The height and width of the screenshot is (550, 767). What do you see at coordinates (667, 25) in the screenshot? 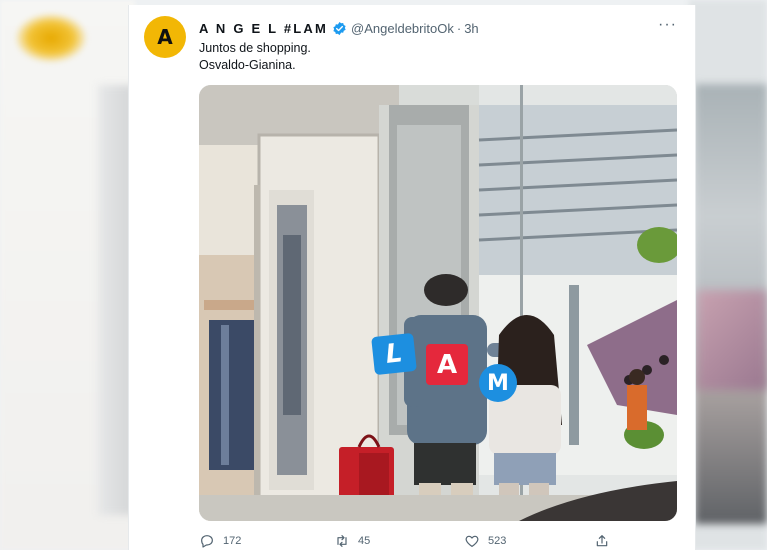
I see `more-options-icon: ···` at bounding box center [667, 25].